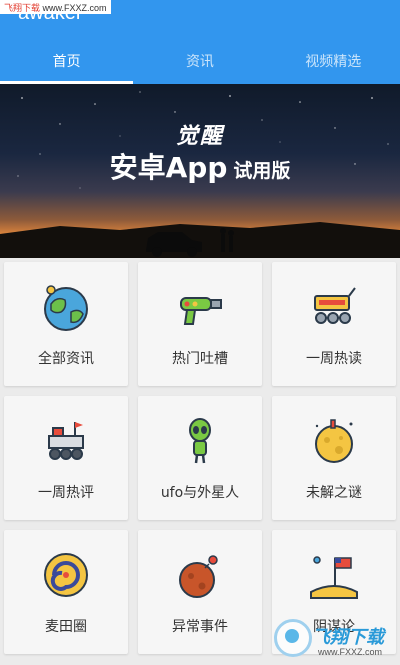 This screenshot has width=400, height=665. I want to click on ray-gun-icon, so click(201, 311).